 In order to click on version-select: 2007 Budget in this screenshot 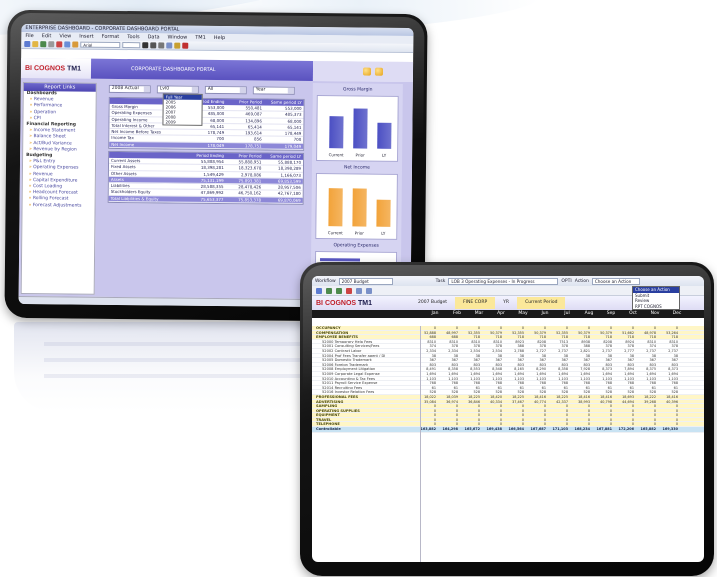, I will do `click(365, 281)`.